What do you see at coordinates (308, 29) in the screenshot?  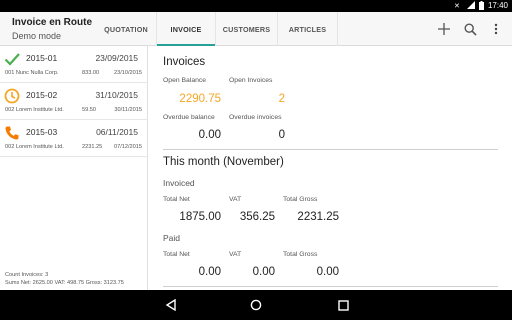 I see `tab-articles: ARTICLES` at bounding box center [308, 29].